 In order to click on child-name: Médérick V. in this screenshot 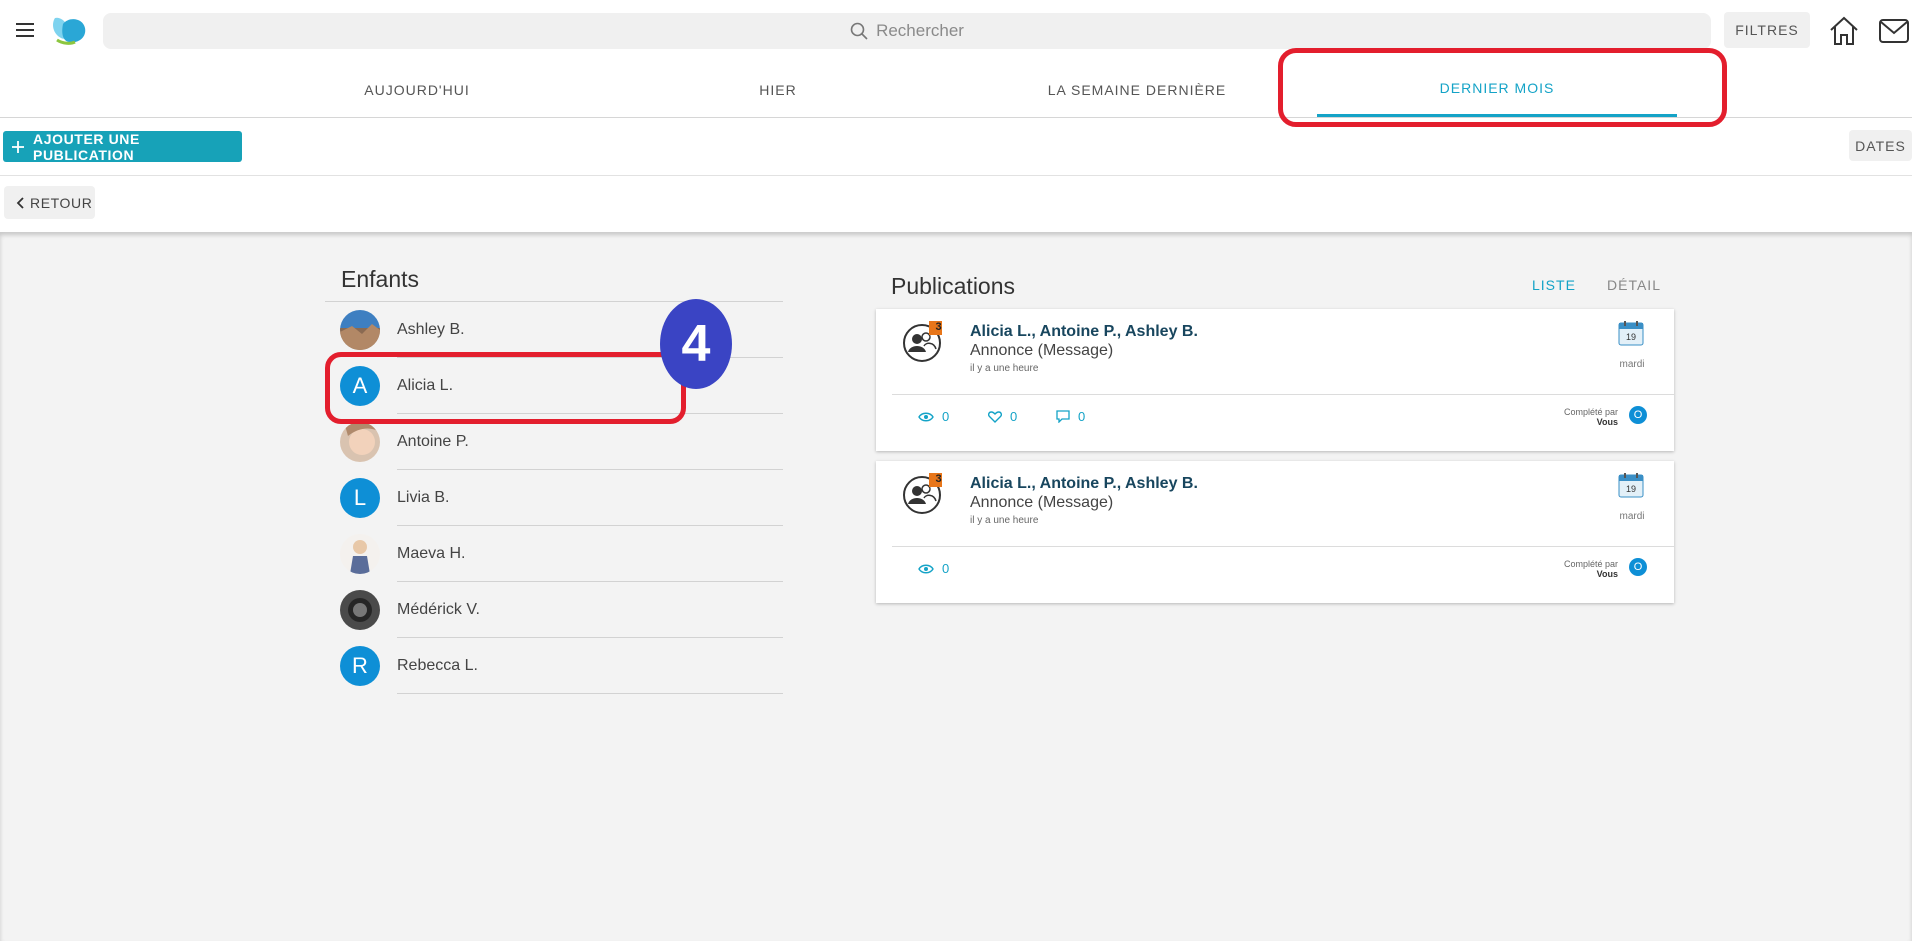, I will do `click(590, 610)`.